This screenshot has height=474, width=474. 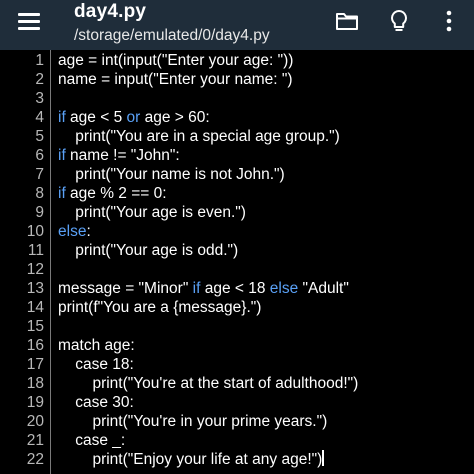 I want to click on code-text: print("You are in a special age group."), so click(x=199, y=136).